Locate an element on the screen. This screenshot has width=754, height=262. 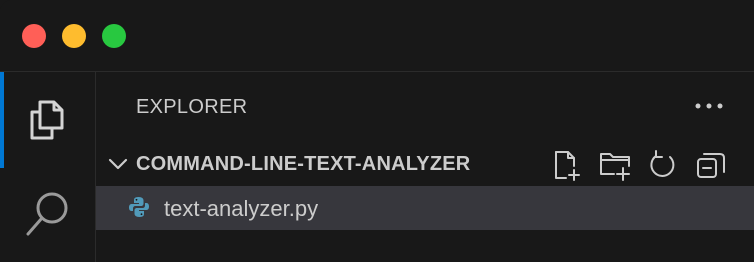
refresh-icon is located at coordinates (663, 165).